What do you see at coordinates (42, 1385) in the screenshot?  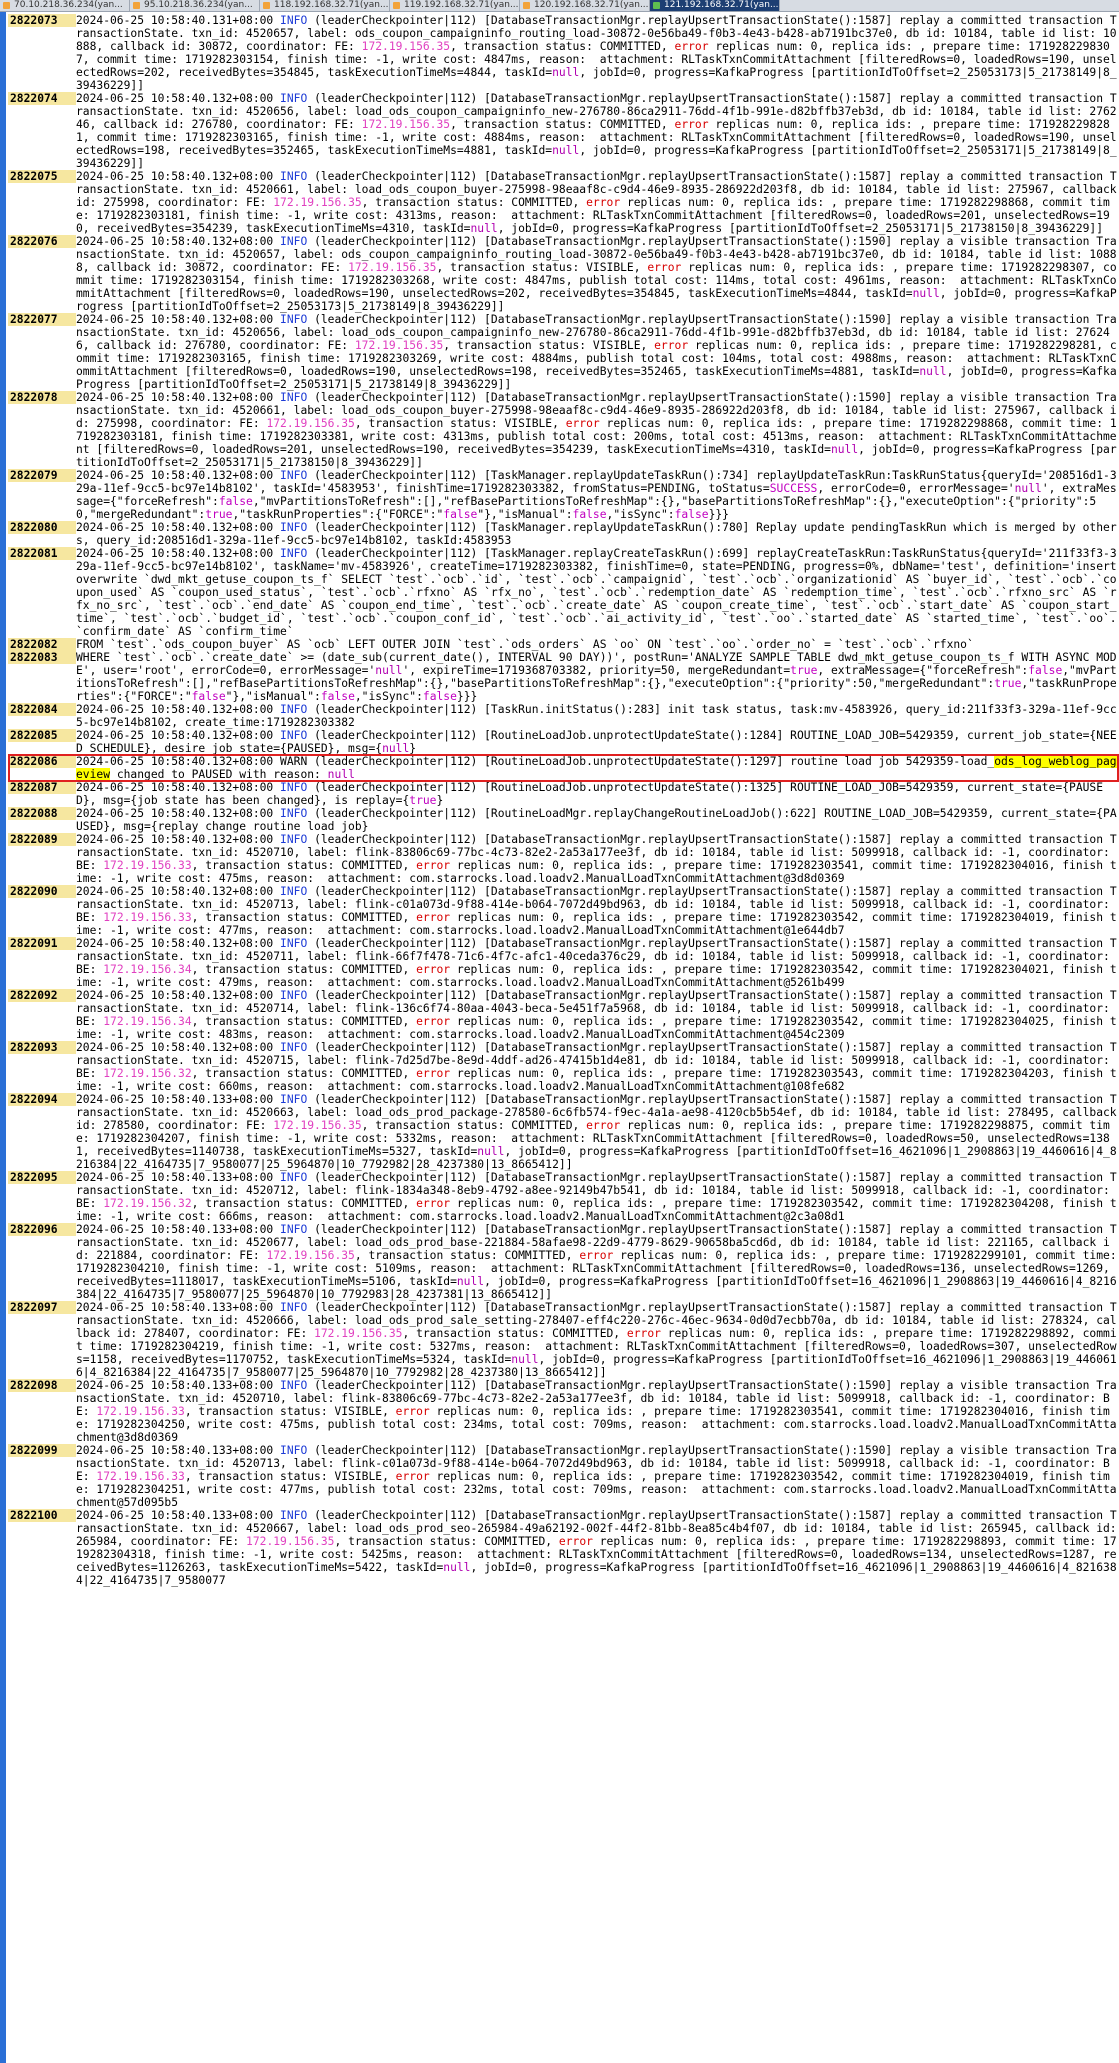 I see `line-number: 2822098` at bounding box center [42, 1385].